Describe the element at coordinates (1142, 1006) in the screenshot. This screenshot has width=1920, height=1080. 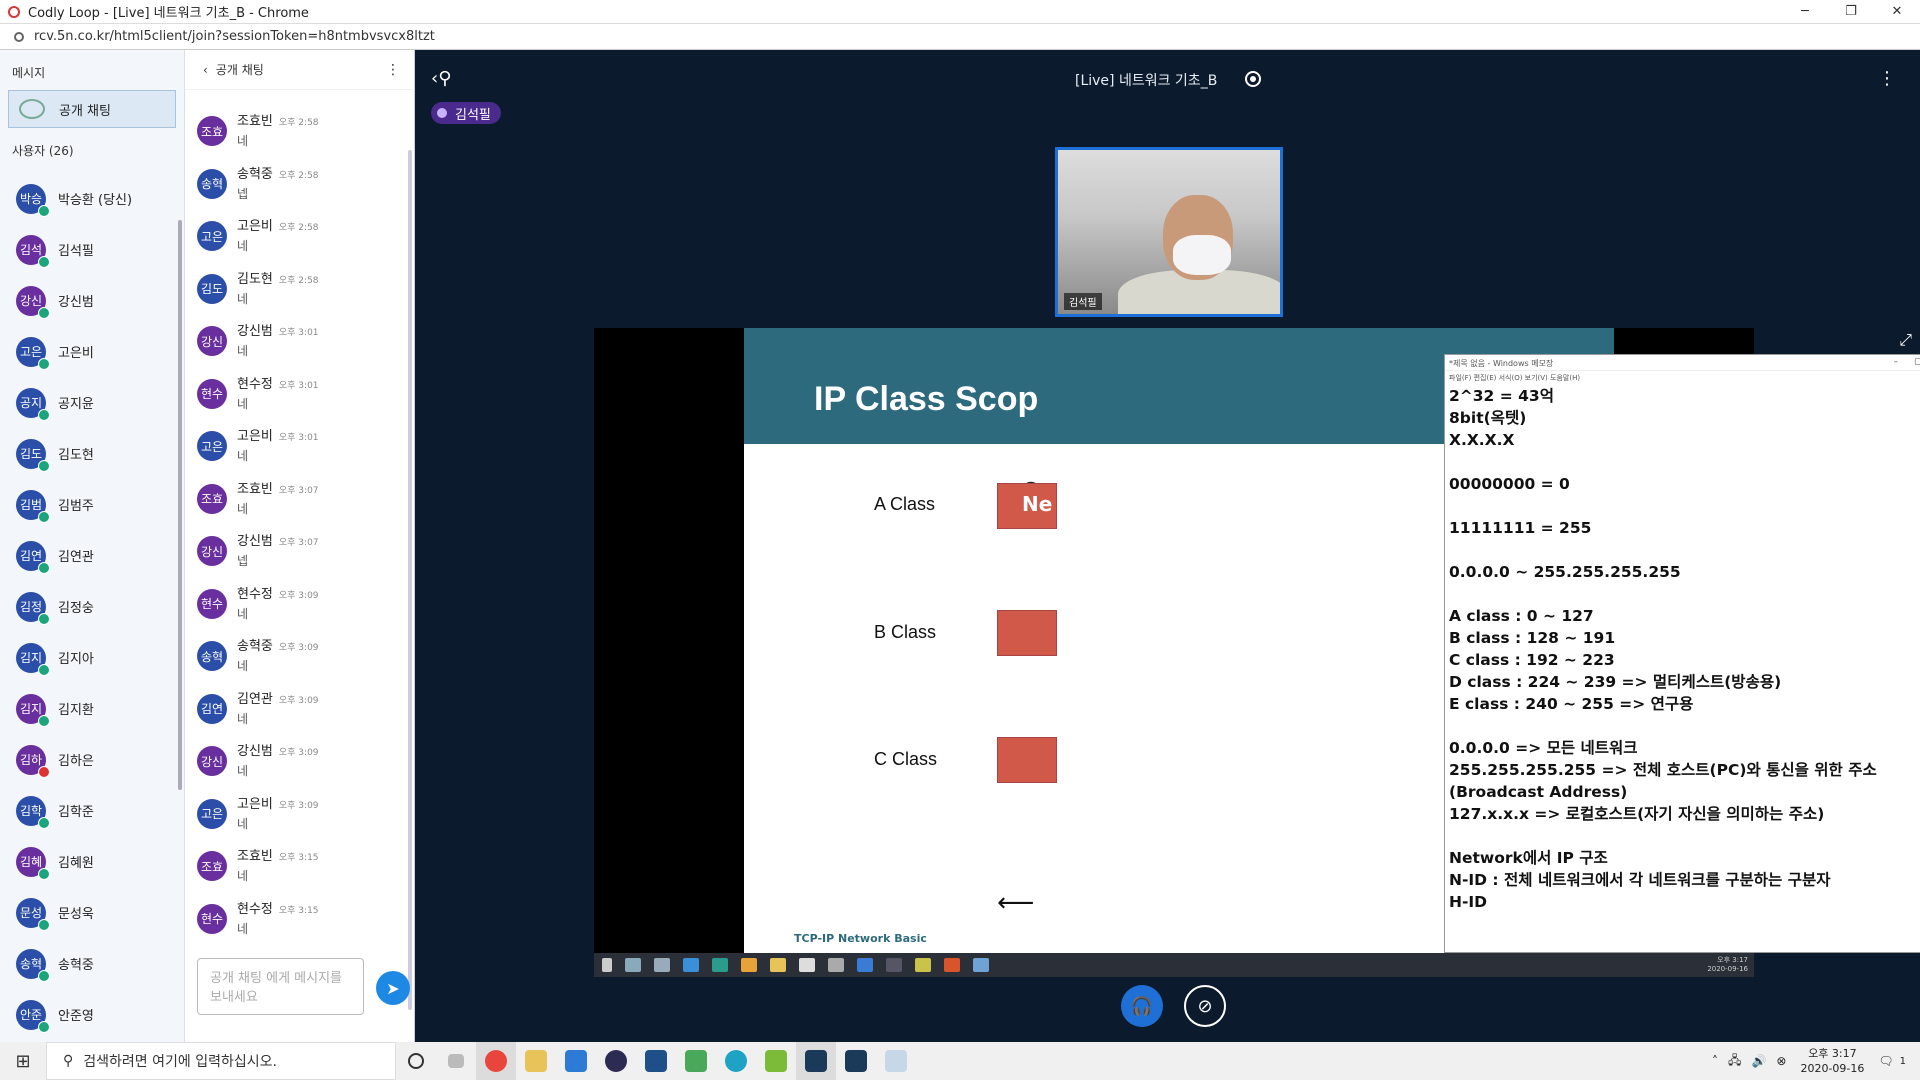
I see `audio-button: 🎧` at that location.